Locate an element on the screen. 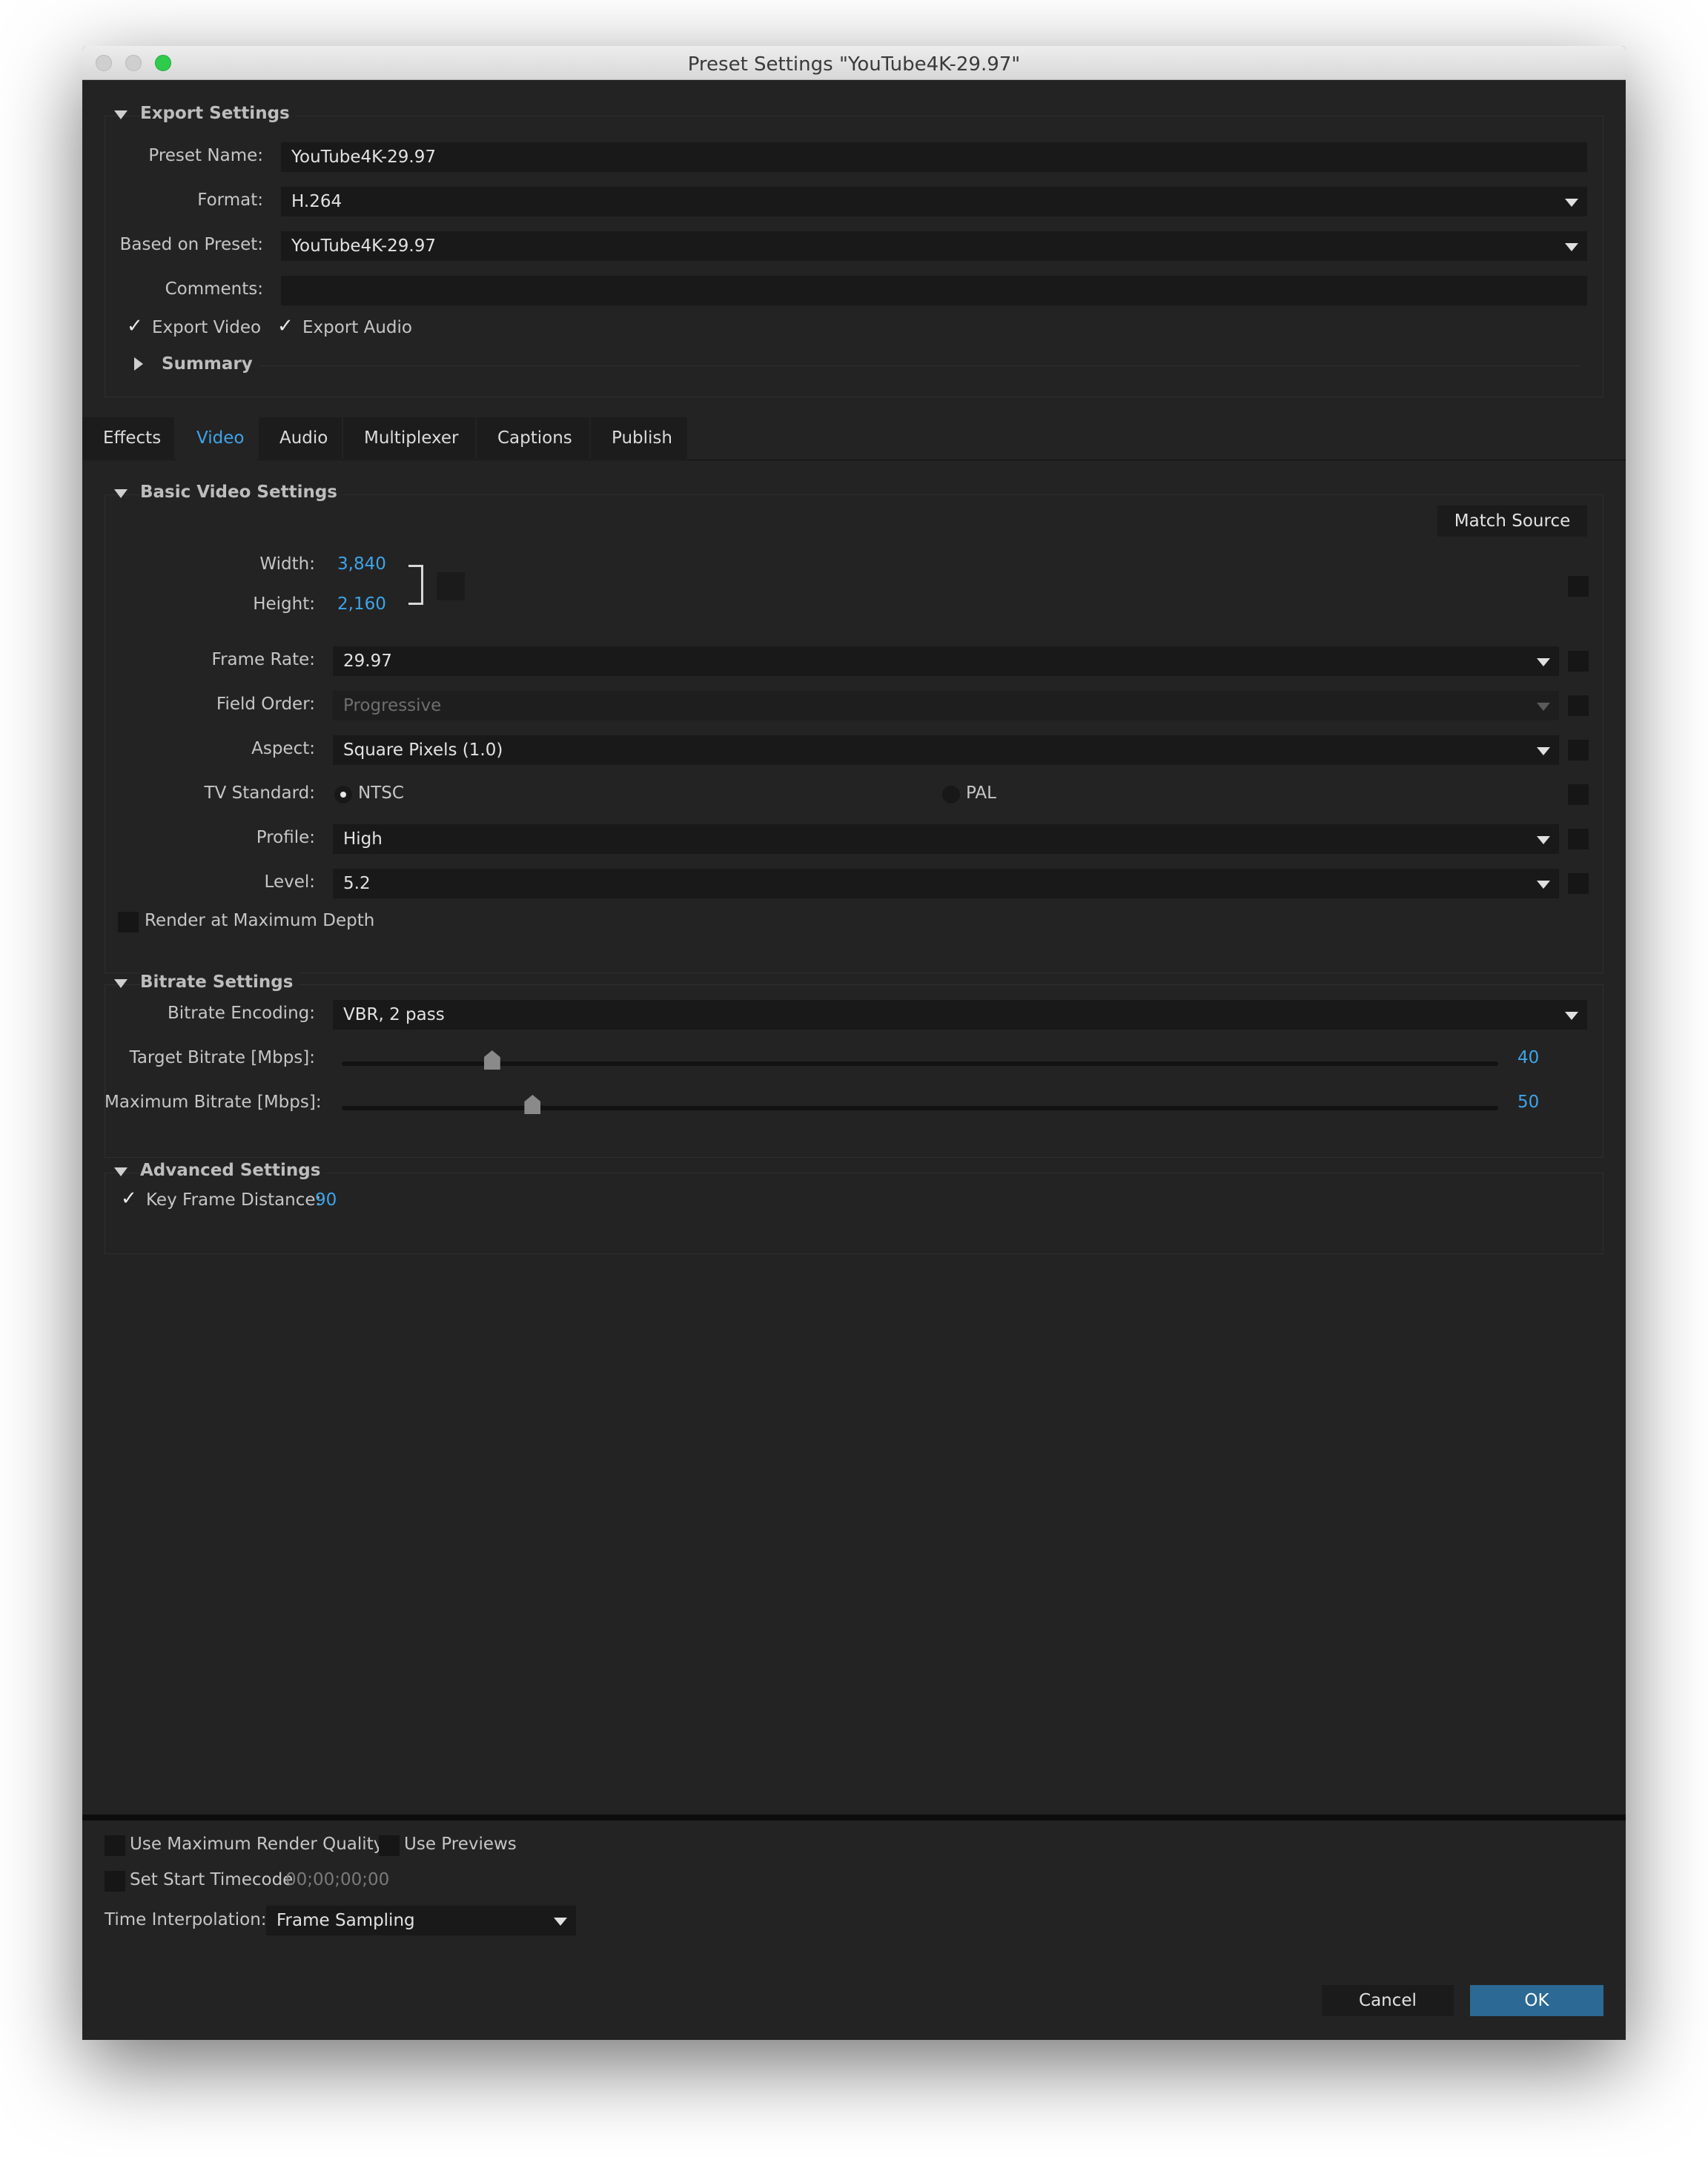 The height and width of the screenshot is (2157, 1708). advanced-settings-section is located at coordinates (854, 1213).